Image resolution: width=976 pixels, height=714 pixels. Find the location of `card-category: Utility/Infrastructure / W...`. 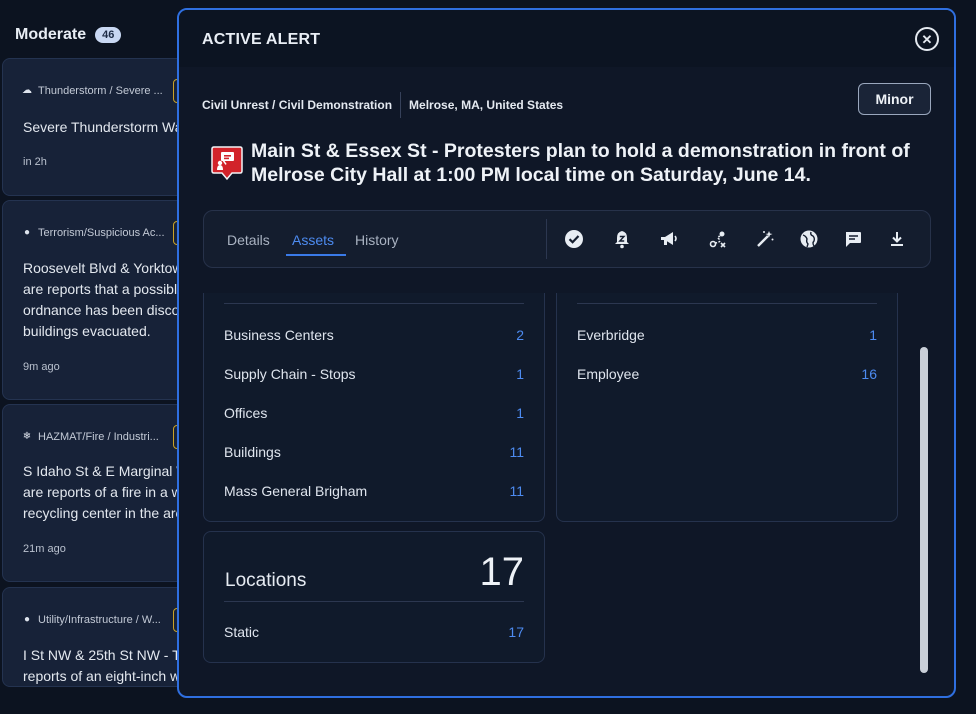

card-category: Utility/Infrastructure / W... is located at coordinates (99, 620).